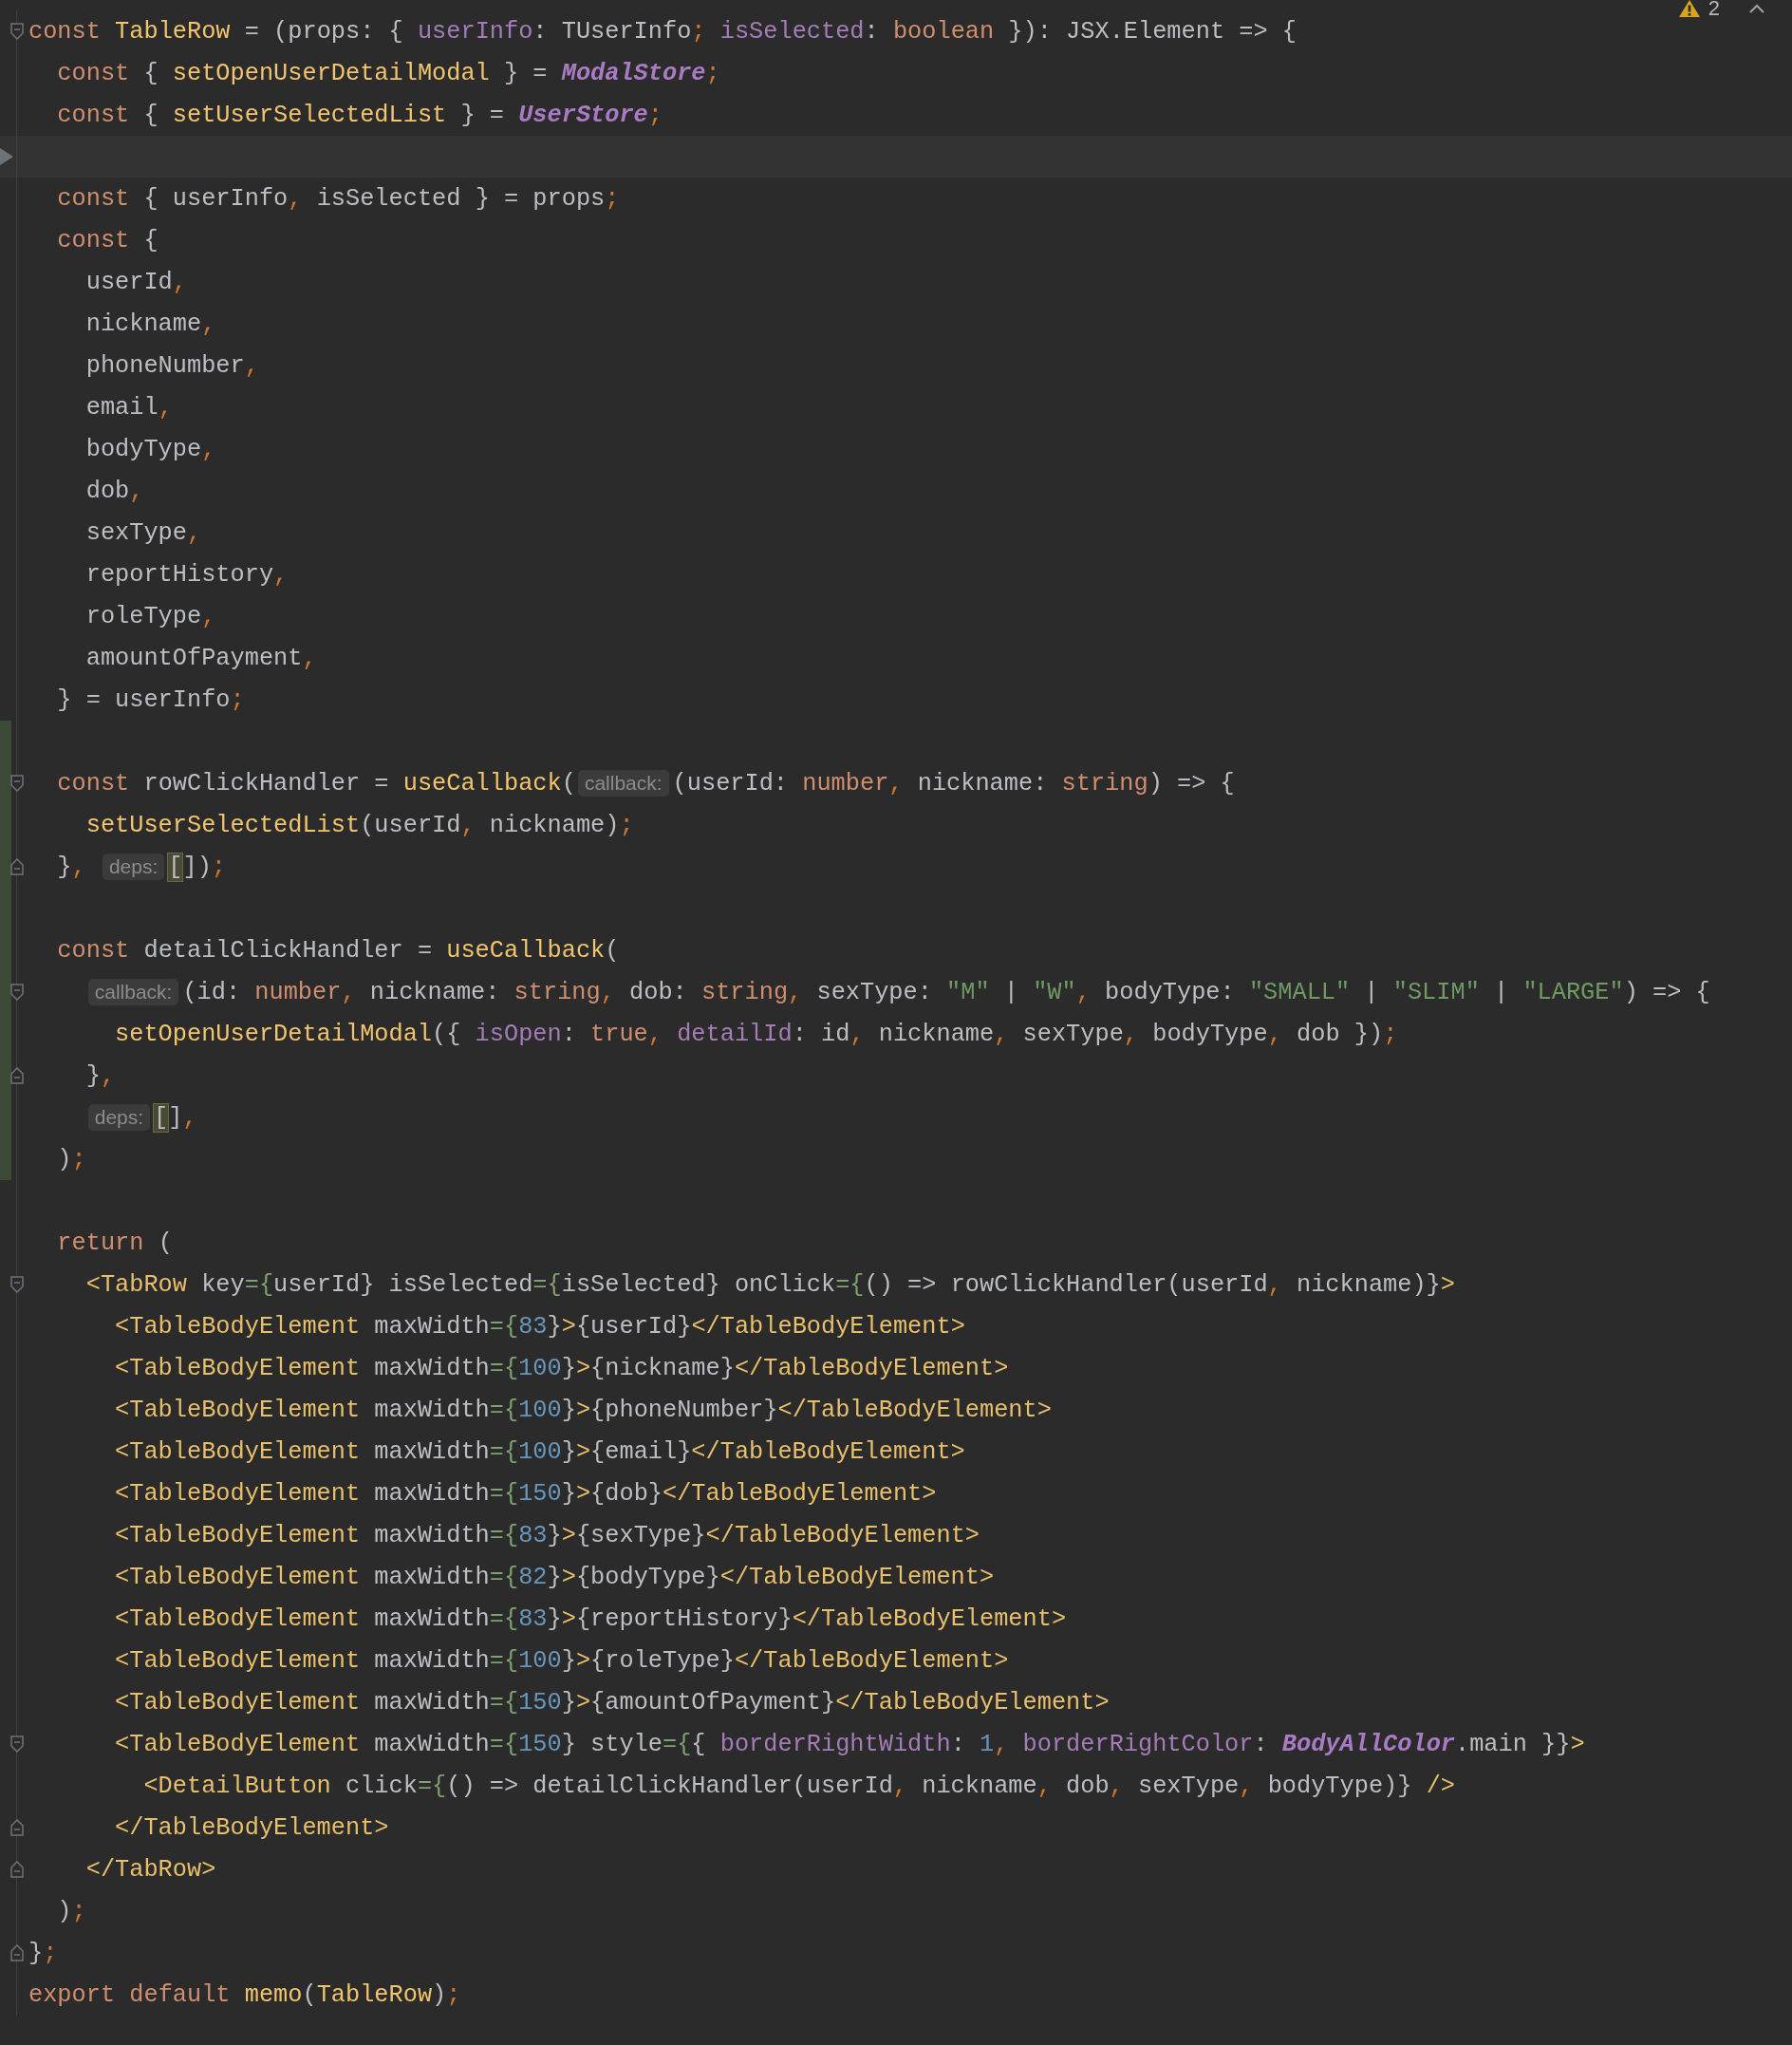 This screenshot has width=1792, height=2045. Describe the element at coordinates (1757, 8) in the screenshot. I see `chevron-up-icon` at that location.